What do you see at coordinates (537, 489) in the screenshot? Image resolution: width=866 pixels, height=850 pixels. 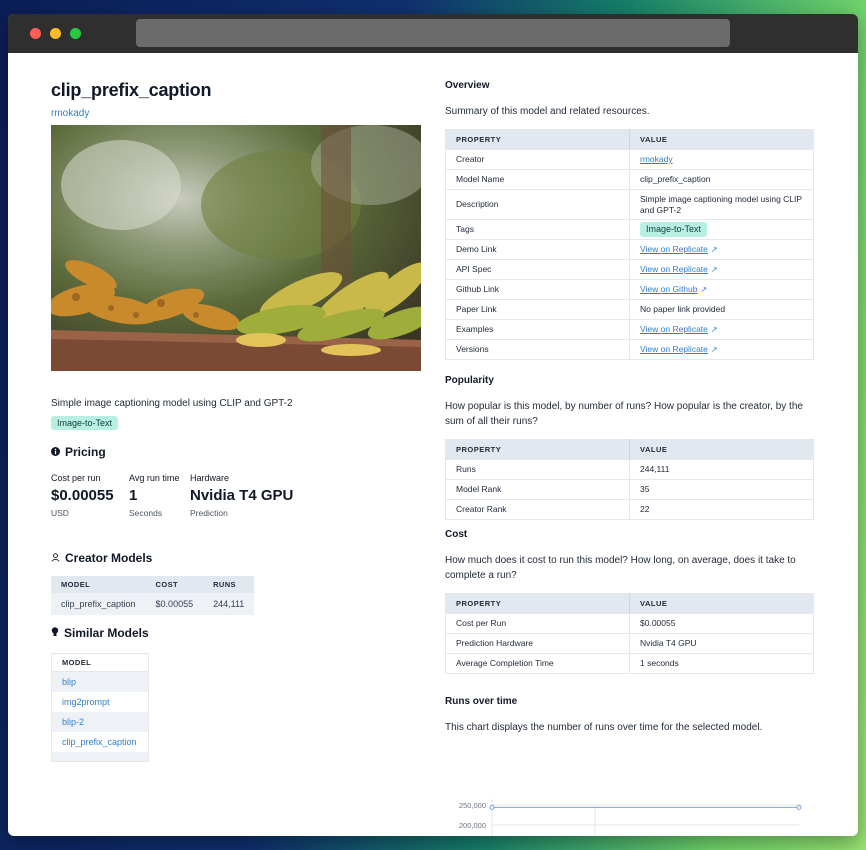 I see `property-cell: Model Rank` at bounding box center [537, 489].